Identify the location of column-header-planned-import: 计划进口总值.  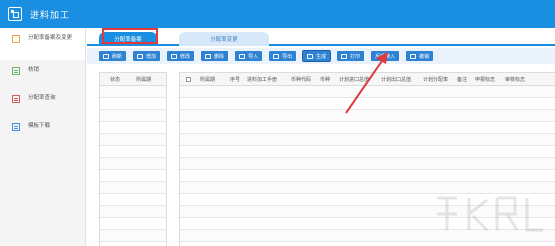
(357, 79).